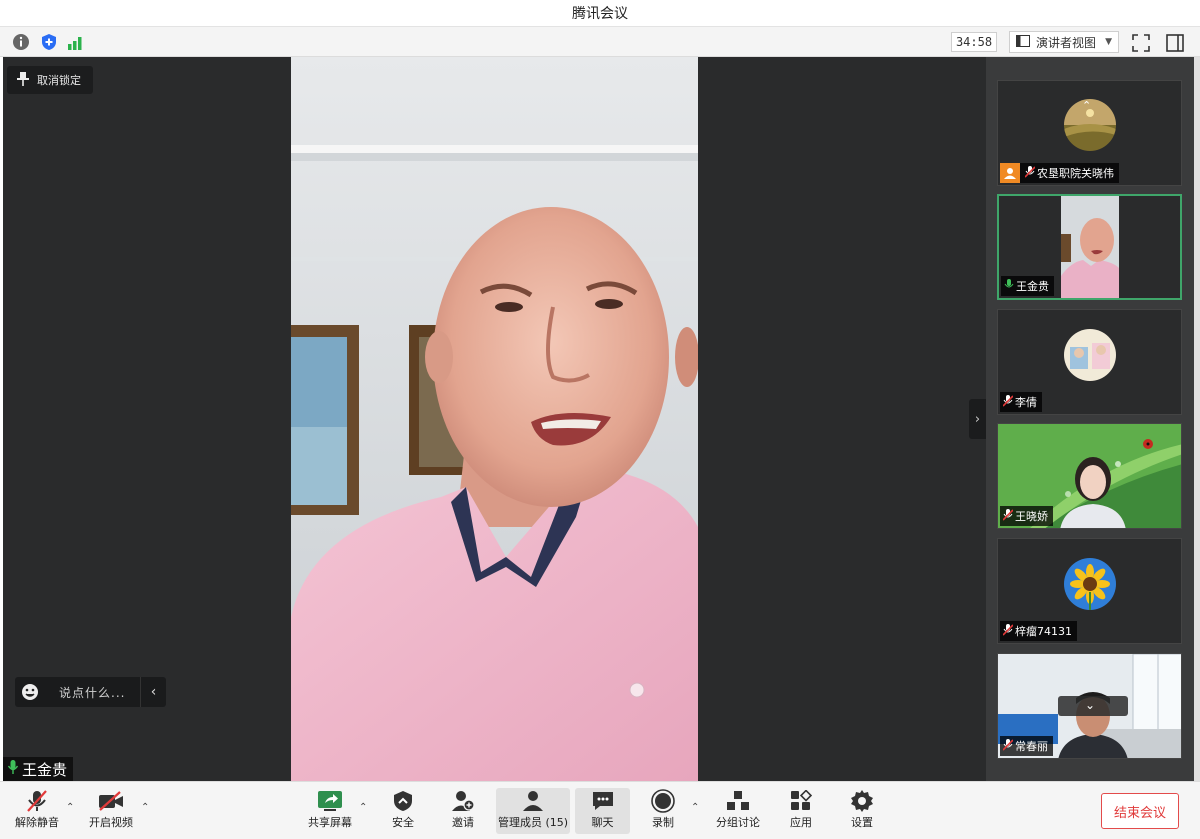 The image size is (1200, 839). Describe the element at coordinates (1010, 173) in the screenshot. I see `user-icon` at that location.